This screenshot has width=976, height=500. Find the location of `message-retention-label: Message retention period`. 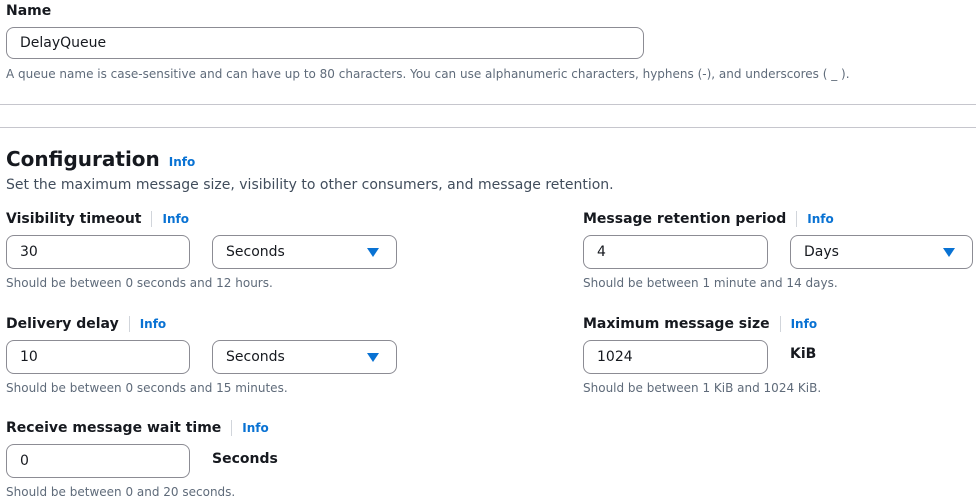

message-retention-label: Message retention period is located at coordinates (685, 219).